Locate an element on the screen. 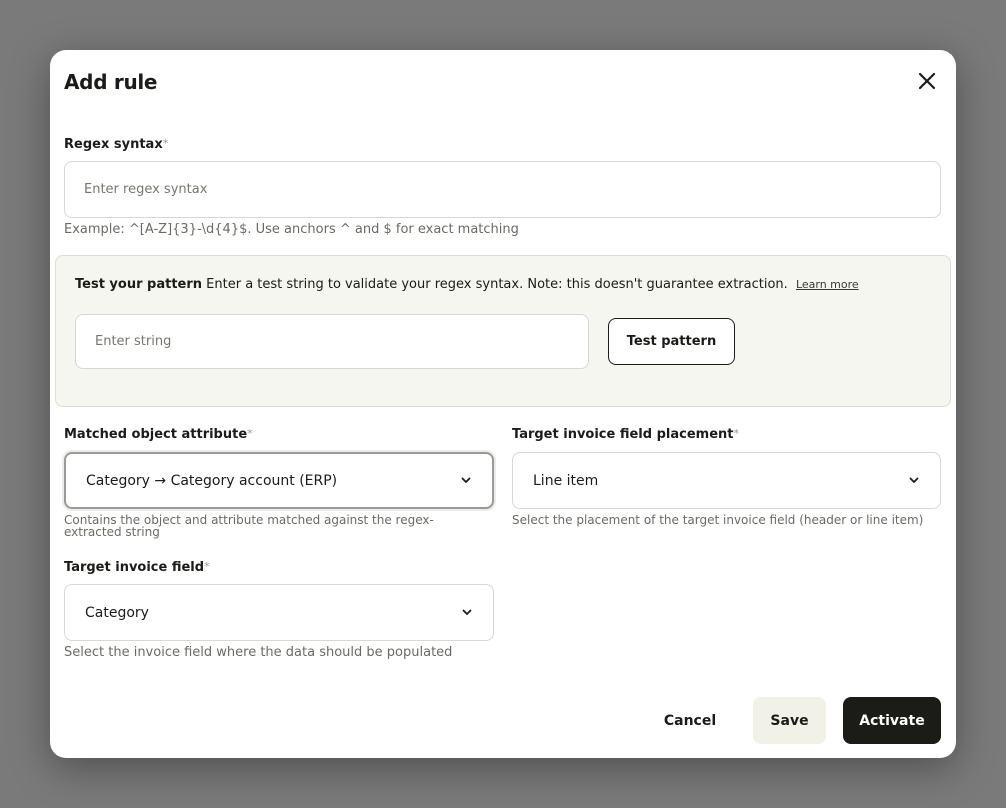  learn-more-link: Learn more is located at coordinates (827, 284).